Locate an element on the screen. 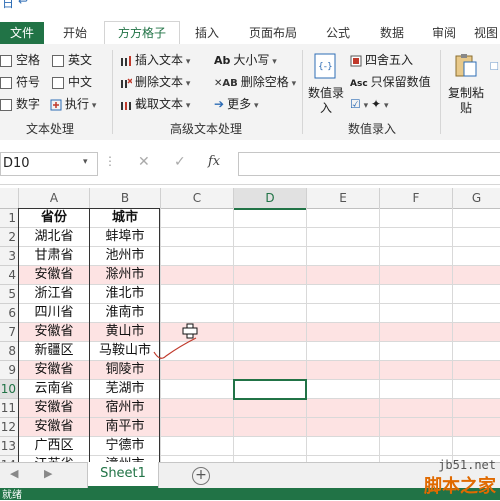  column-header-e: E is located at coordinates (343, 198).